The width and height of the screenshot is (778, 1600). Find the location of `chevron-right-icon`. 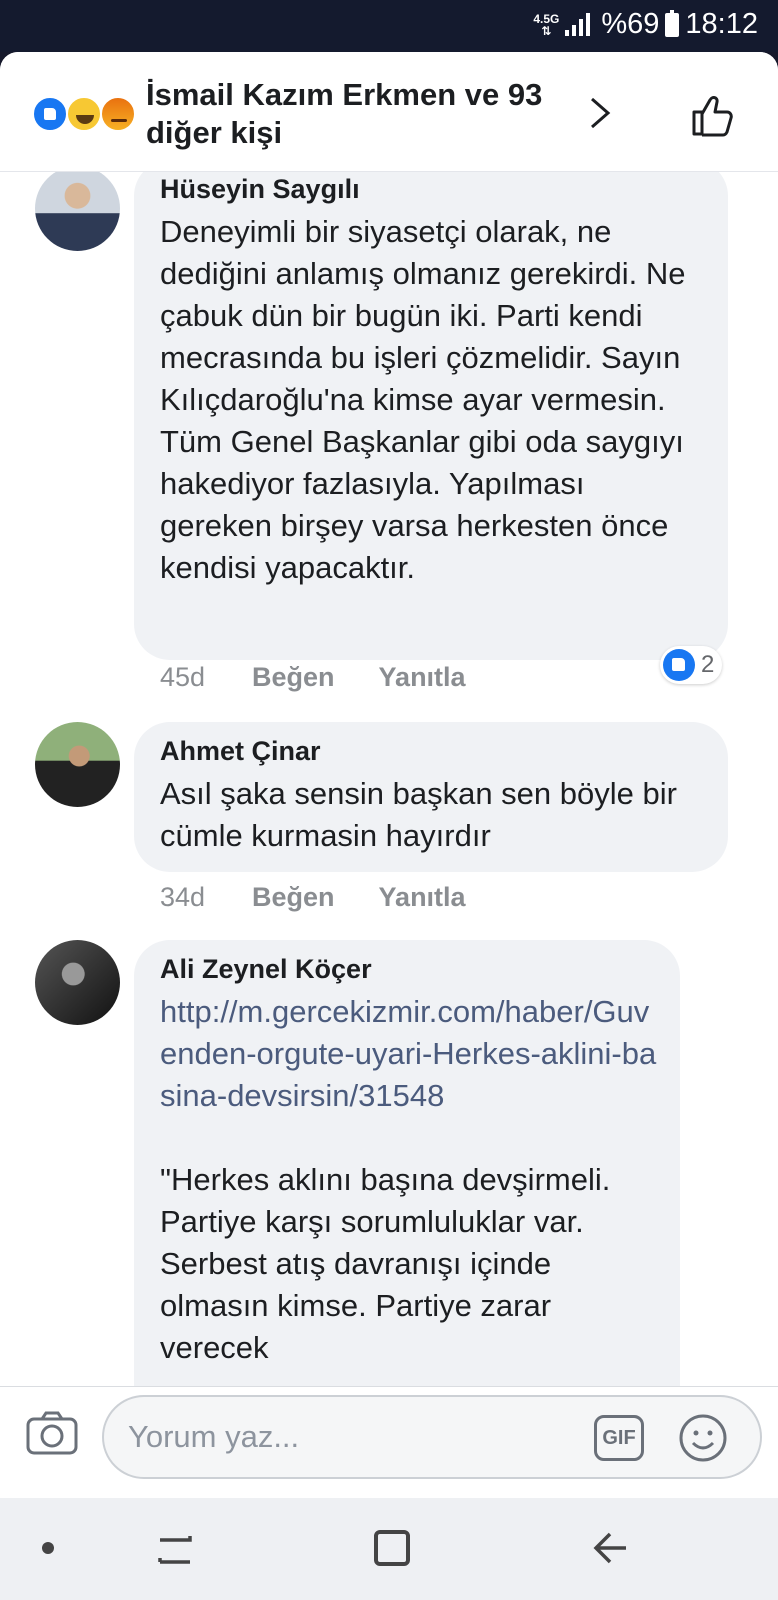

chevron-right-icon is located at coordinates (599, 113).